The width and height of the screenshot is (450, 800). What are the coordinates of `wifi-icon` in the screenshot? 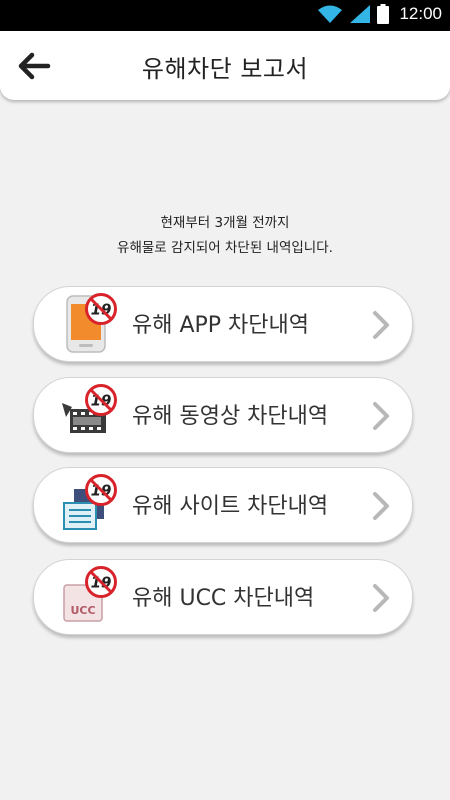 It's located at (330, 14).